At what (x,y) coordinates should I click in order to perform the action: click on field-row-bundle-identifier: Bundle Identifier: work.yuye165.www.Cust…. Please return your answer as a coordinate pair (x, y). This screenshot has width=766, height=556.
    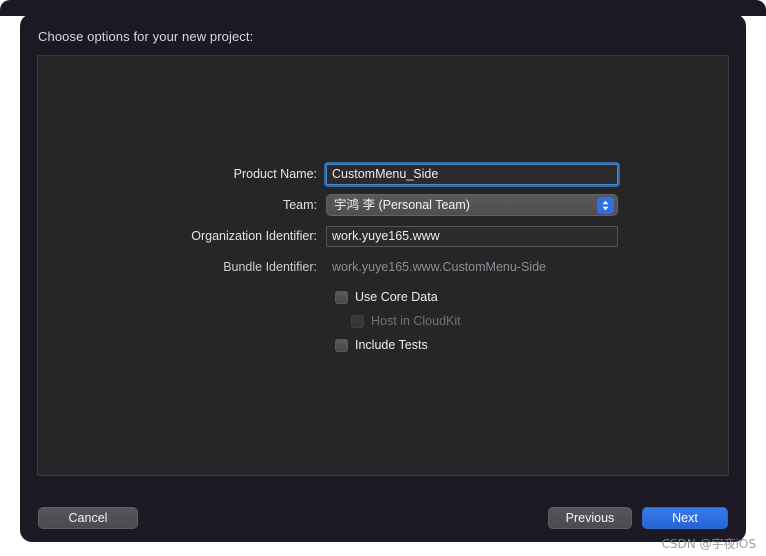
    Looking at the image, I should click on (384, 267).